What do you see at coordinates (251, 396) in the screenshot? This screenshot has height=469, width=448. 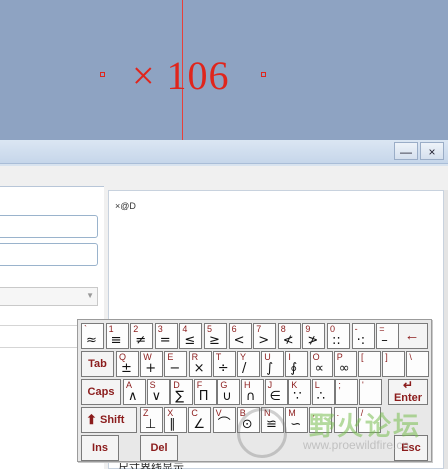 I see `key-symbol: ∩` at bounding box center [251, 396].